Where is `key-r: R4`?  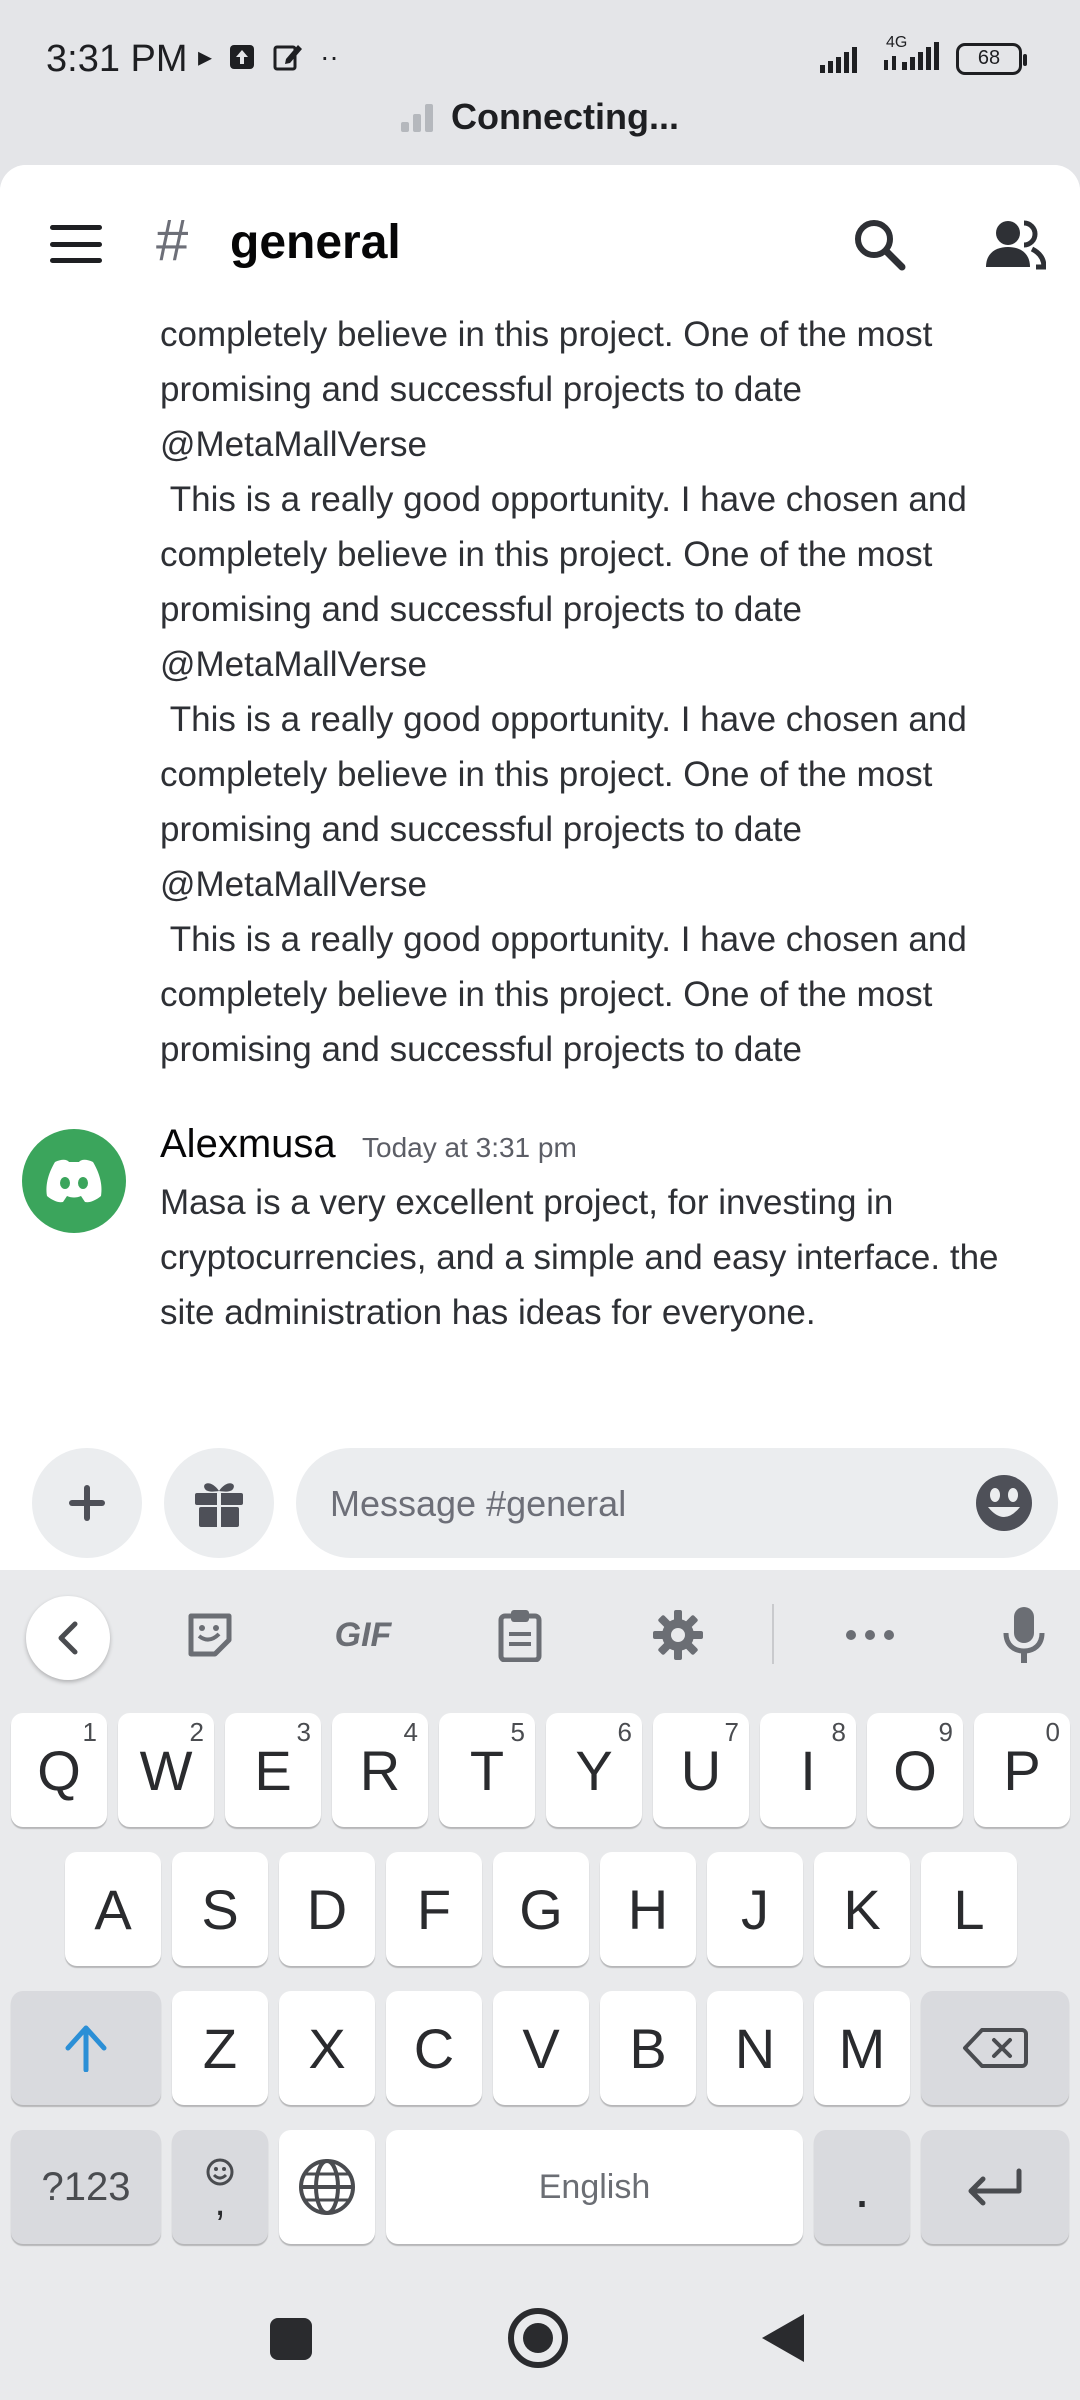
key-r: R4 is located at coordinates (380, 1770).